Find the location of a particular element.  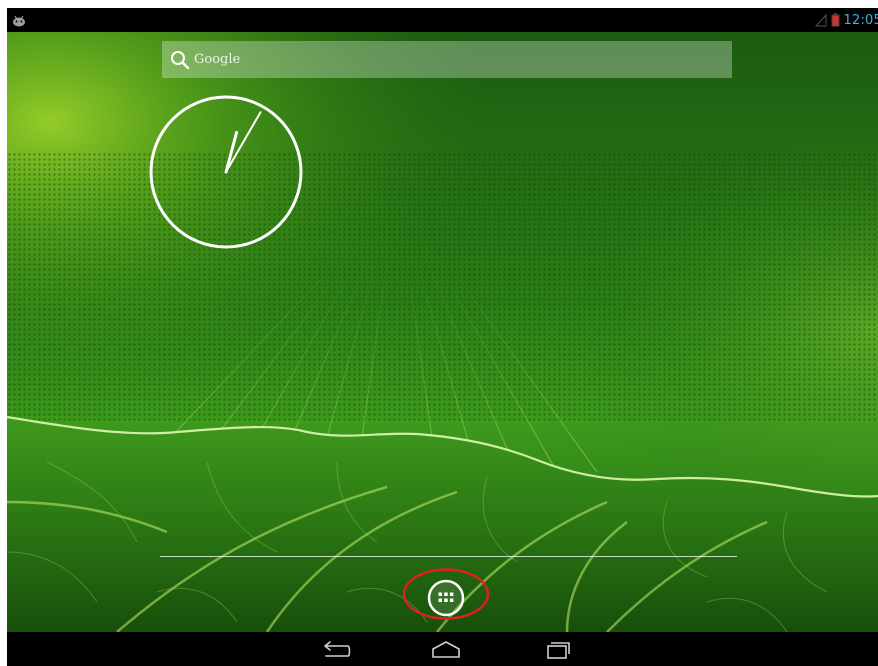

google-search-bar: Google is located at coordinates (447, 59).